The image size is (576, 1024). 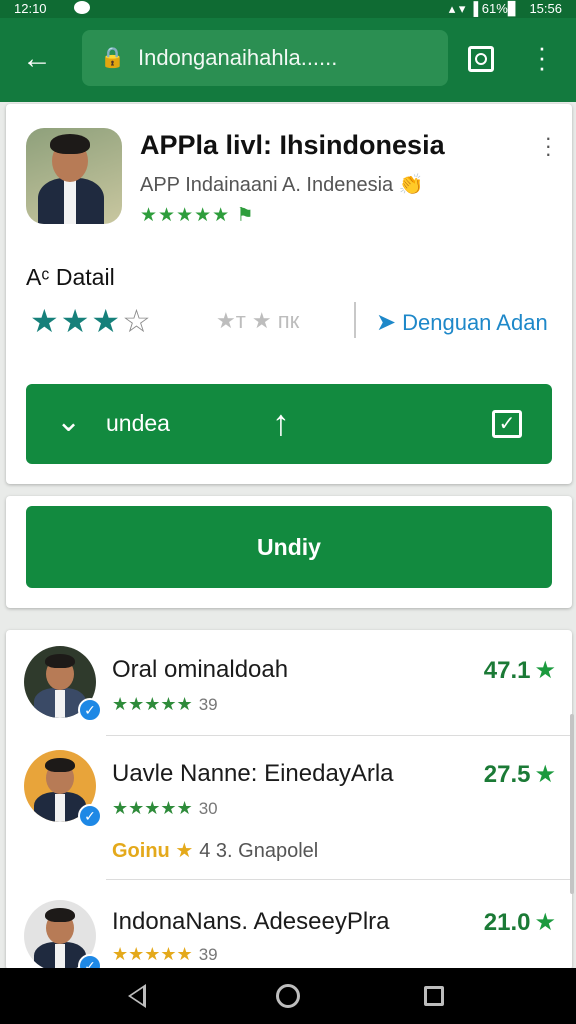 I want to click on score-value: 27.5, so click(x=507, y=774).